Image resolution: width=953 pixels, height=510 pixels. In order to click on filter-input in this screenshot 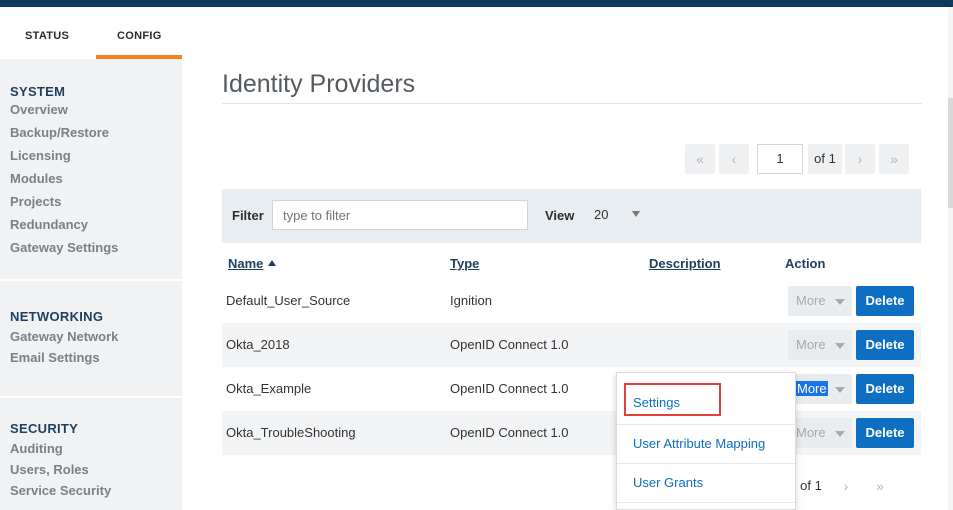, I will do `click(400, 215)`.